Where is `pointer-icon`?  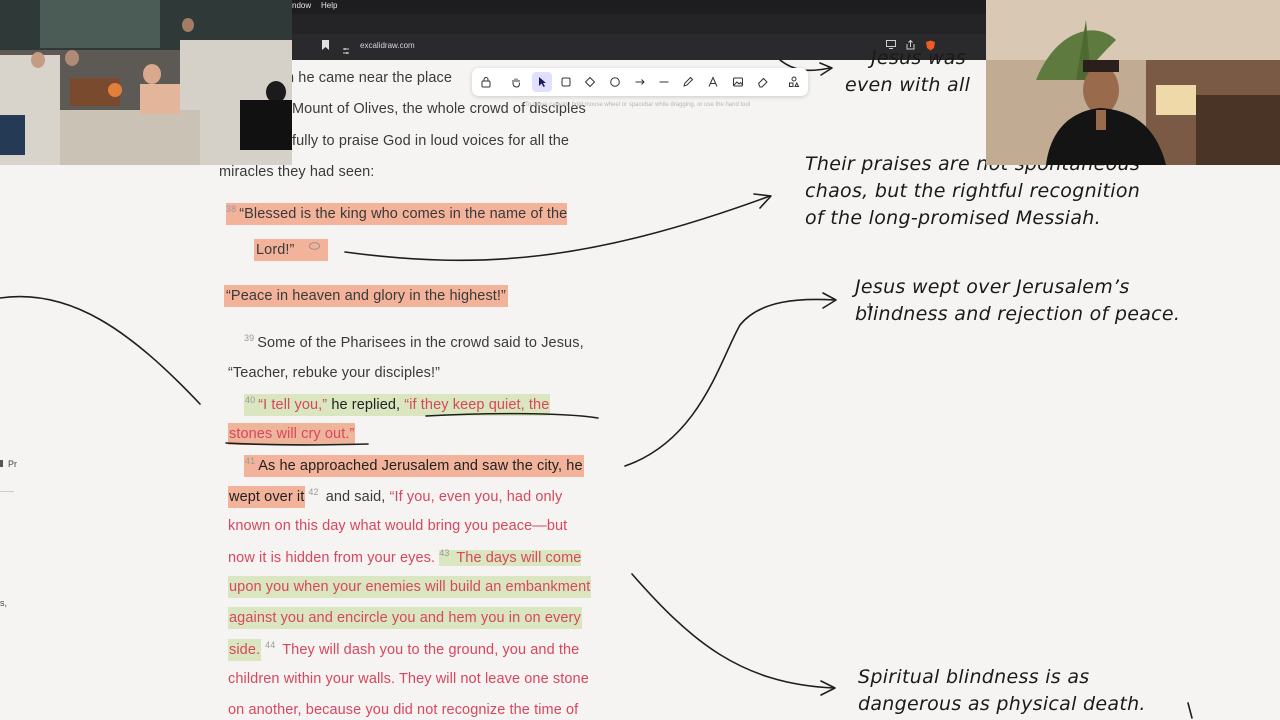 pointer-icon is located at coordinates (542, 82).